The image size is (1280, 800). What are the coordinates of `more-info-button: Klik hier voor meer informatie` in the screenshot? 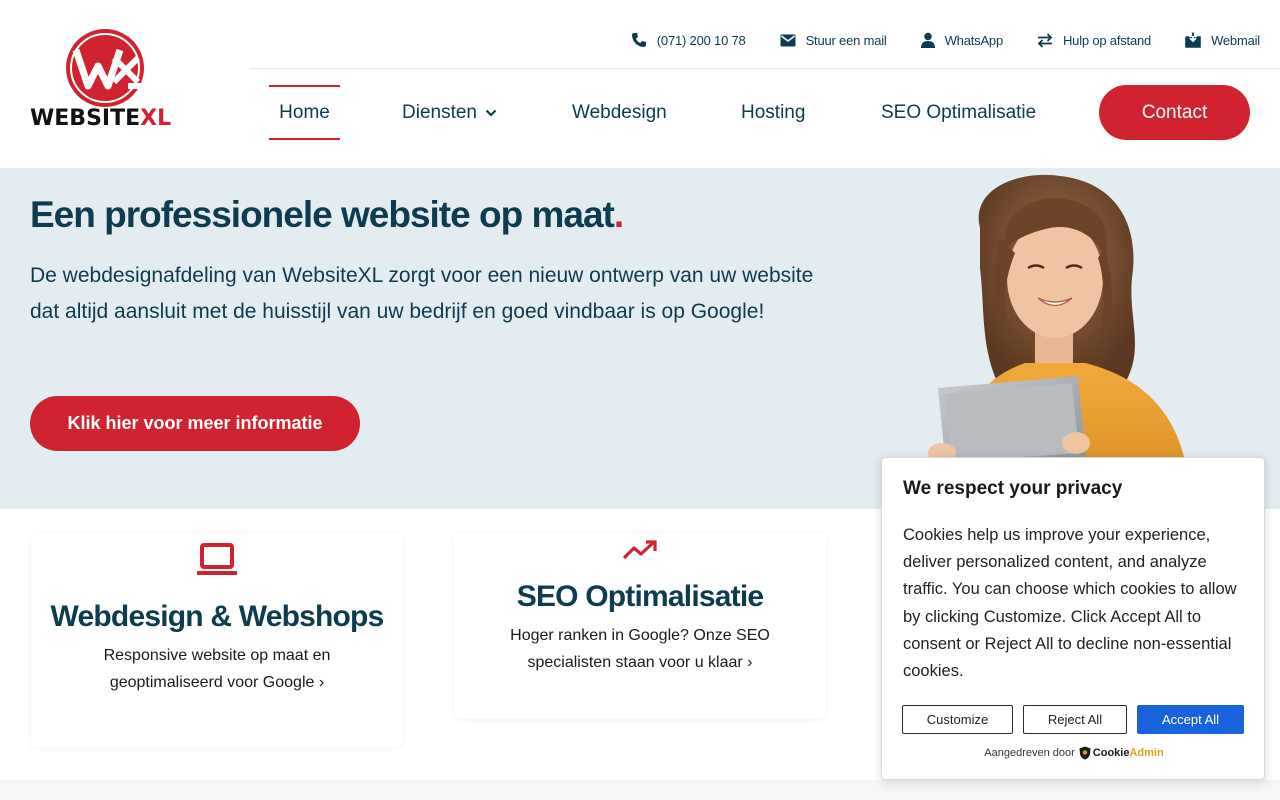 It's located at (195, 423).